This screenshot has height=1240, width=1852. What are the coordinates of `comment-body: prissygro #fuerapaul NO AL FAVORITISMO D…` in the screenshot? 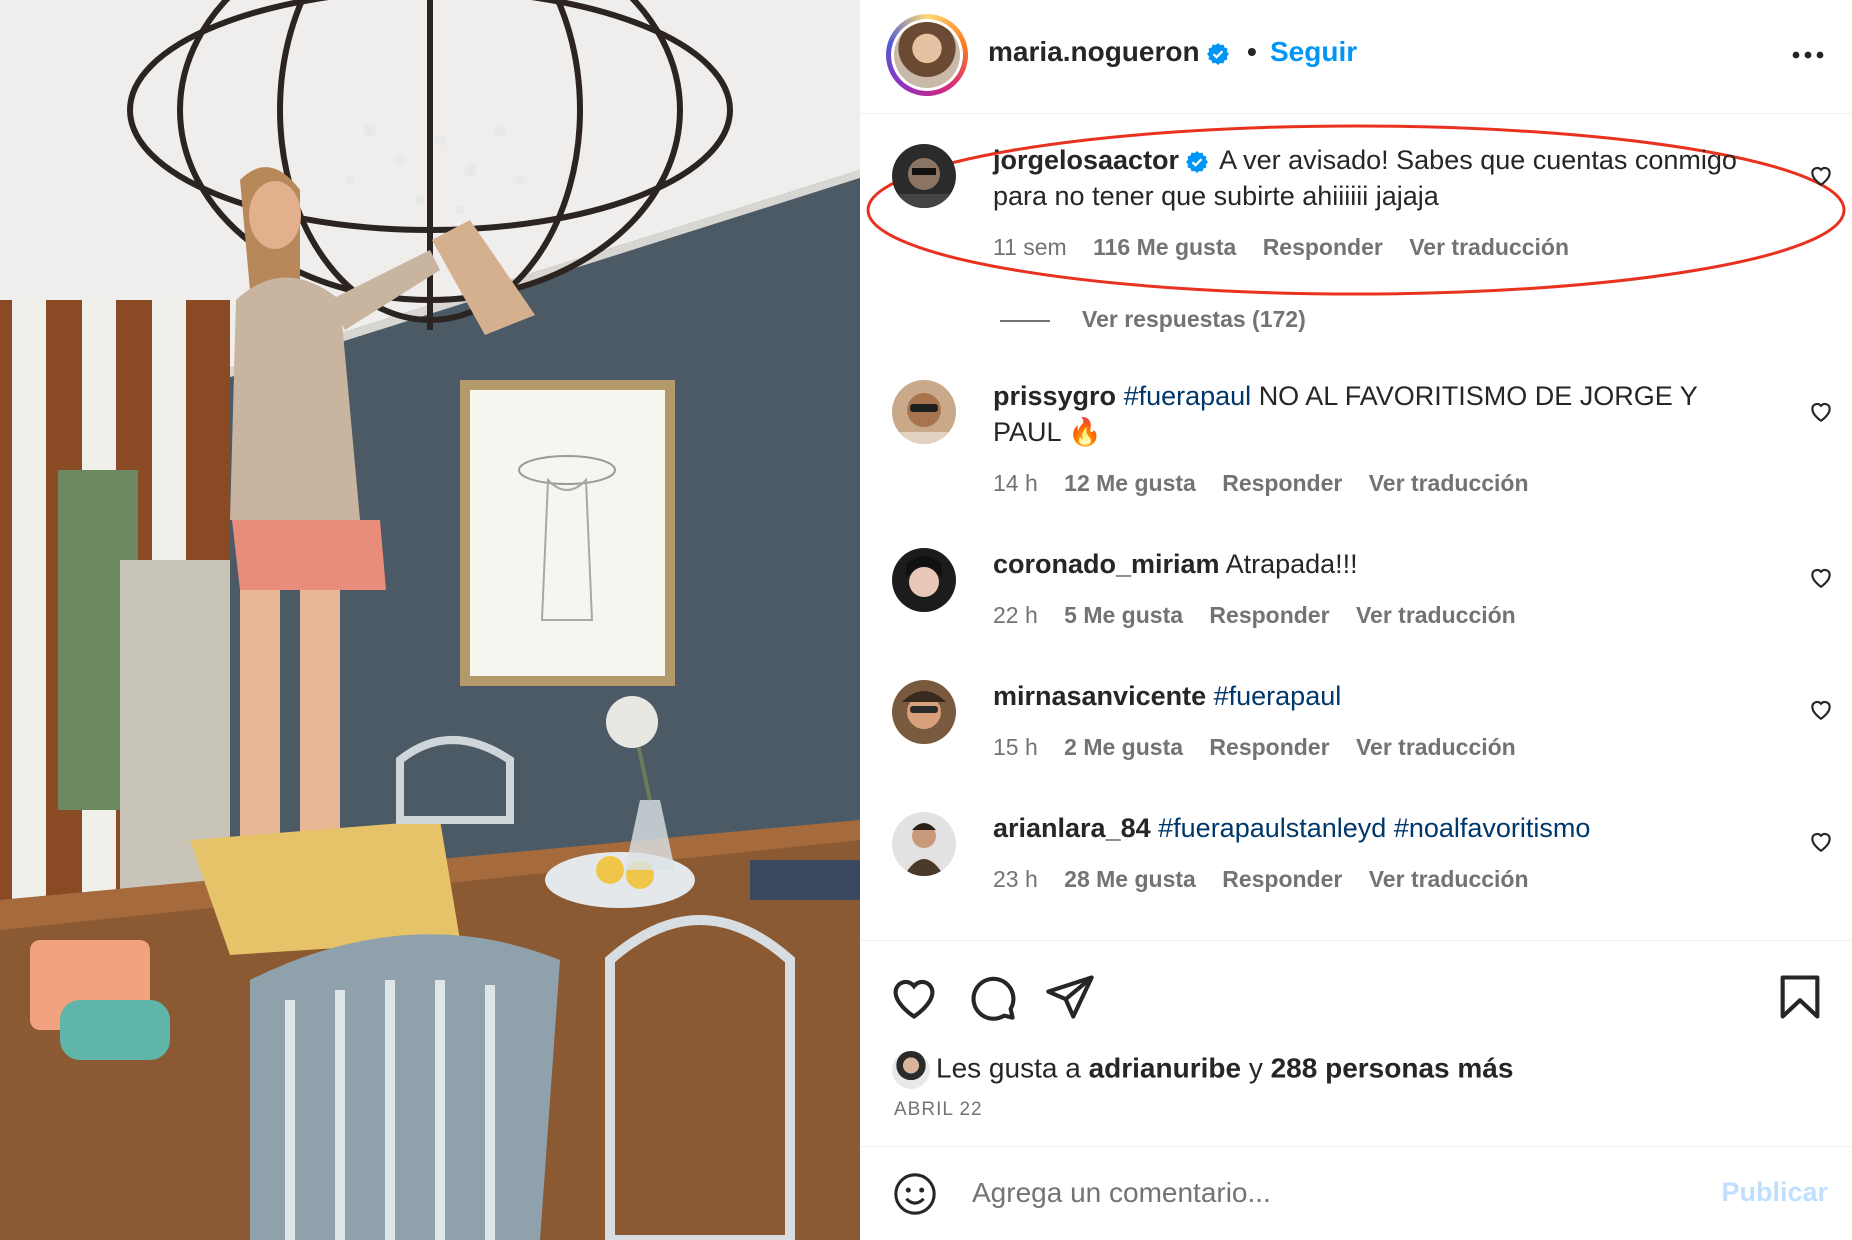 It's located at (1373, 414).